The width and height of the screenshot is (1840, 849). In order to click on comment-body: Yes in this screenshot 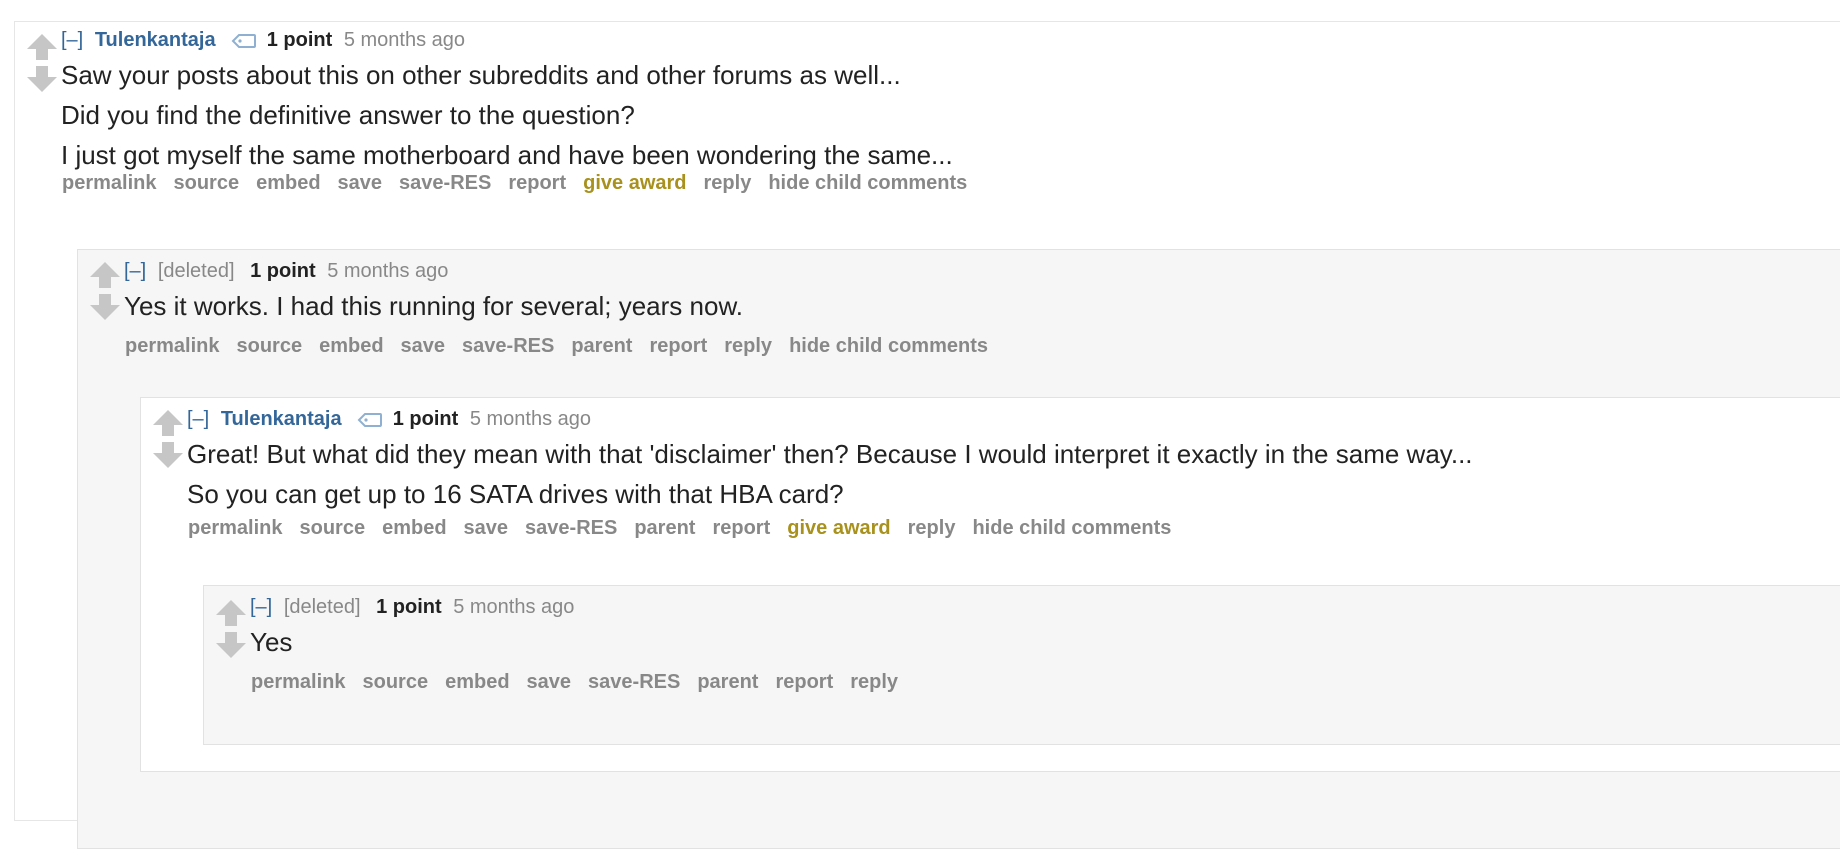, I will do `click(271, 642)`.